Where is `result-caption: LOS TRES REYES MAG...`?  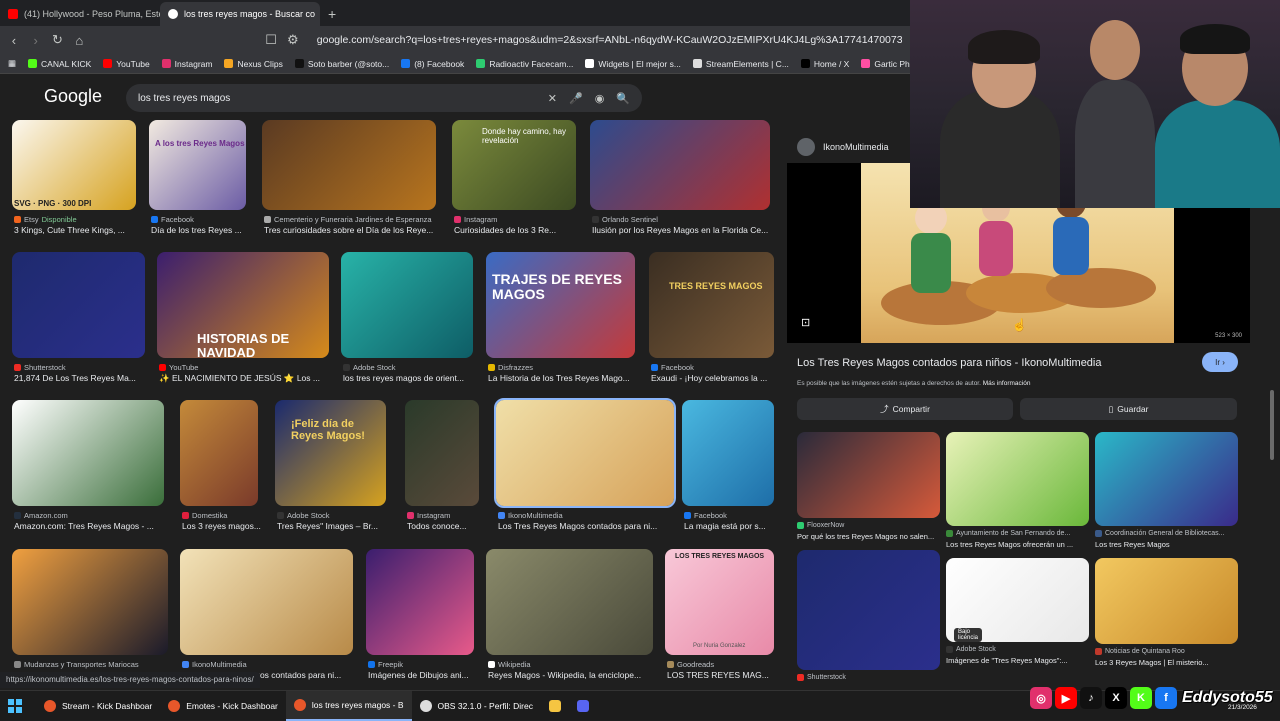 result-caption: LOS TRES REYES MAG... is located at coordinates (718, 675).